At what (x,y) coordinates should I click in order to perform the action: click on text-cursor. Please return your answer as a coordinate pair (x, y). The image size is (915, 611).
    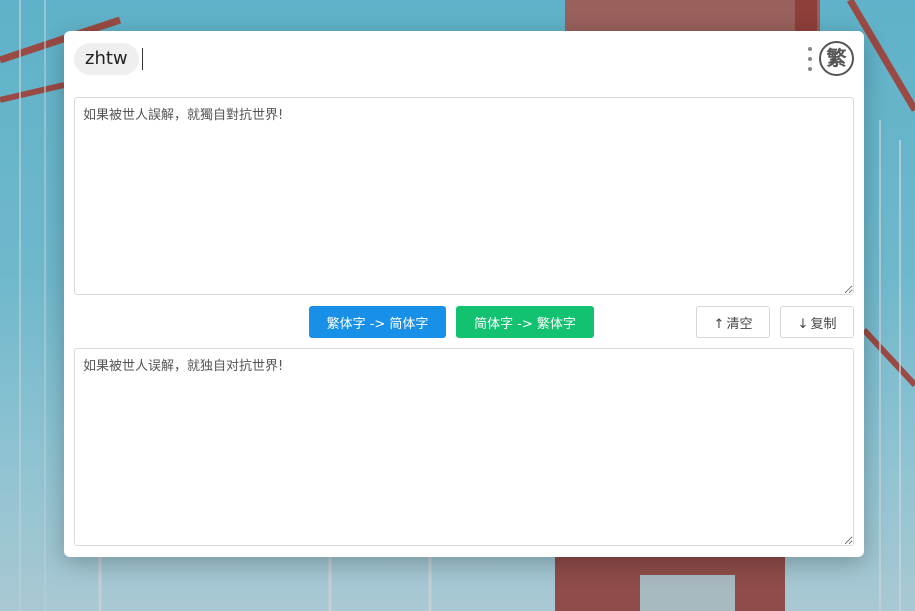
    Looking at the image, I should click on (142, 59).